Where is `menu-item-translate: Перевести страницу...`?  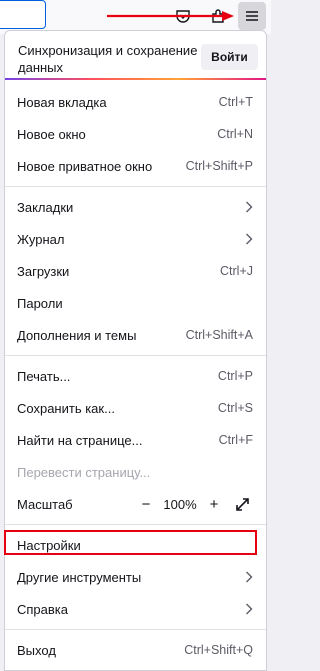 menu-item-translate: Перевести страницу... is located at coordinates (135, 472).